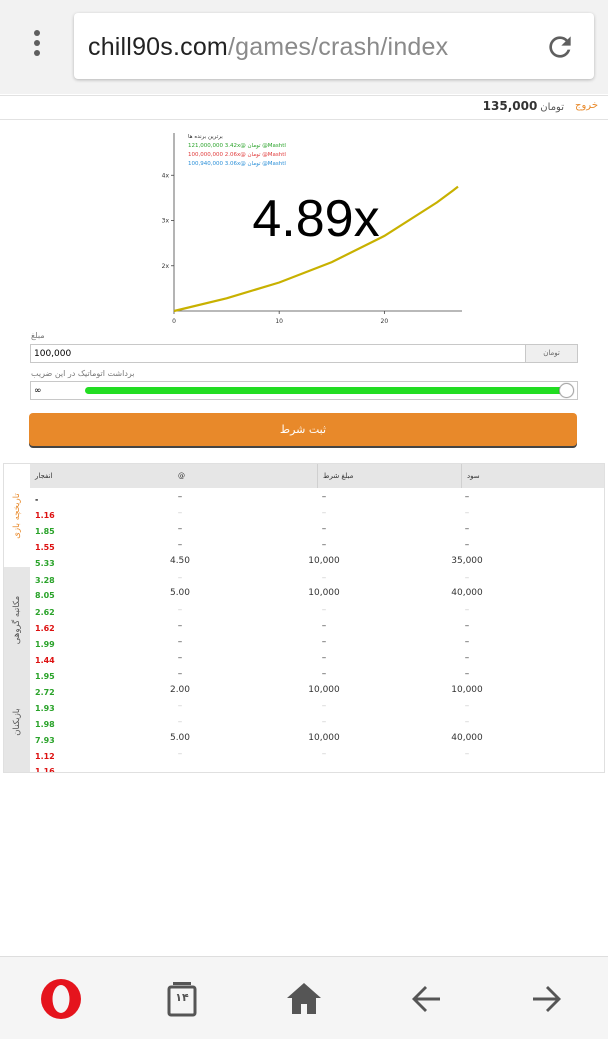  Describe the element at coordinates (316, 219) in the screenshot. I see `current-multiplier: 4.89x` at that location.